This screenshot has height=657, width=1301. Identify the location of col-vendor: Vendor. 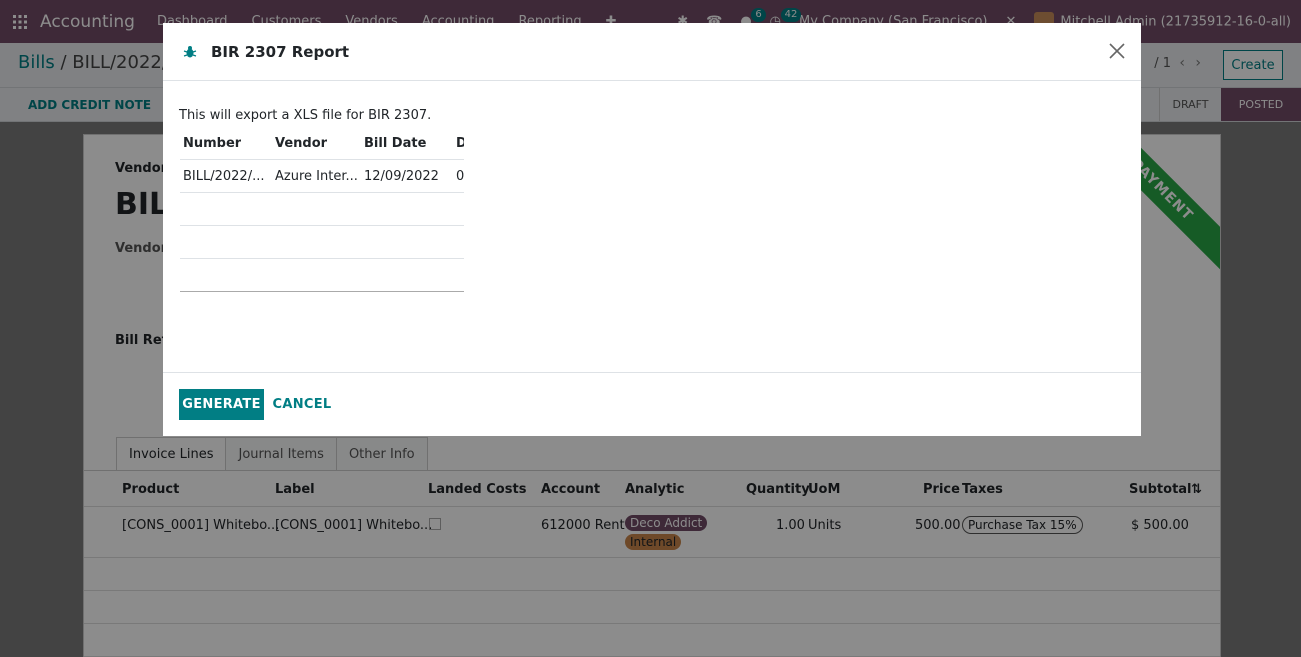
(301, 143).